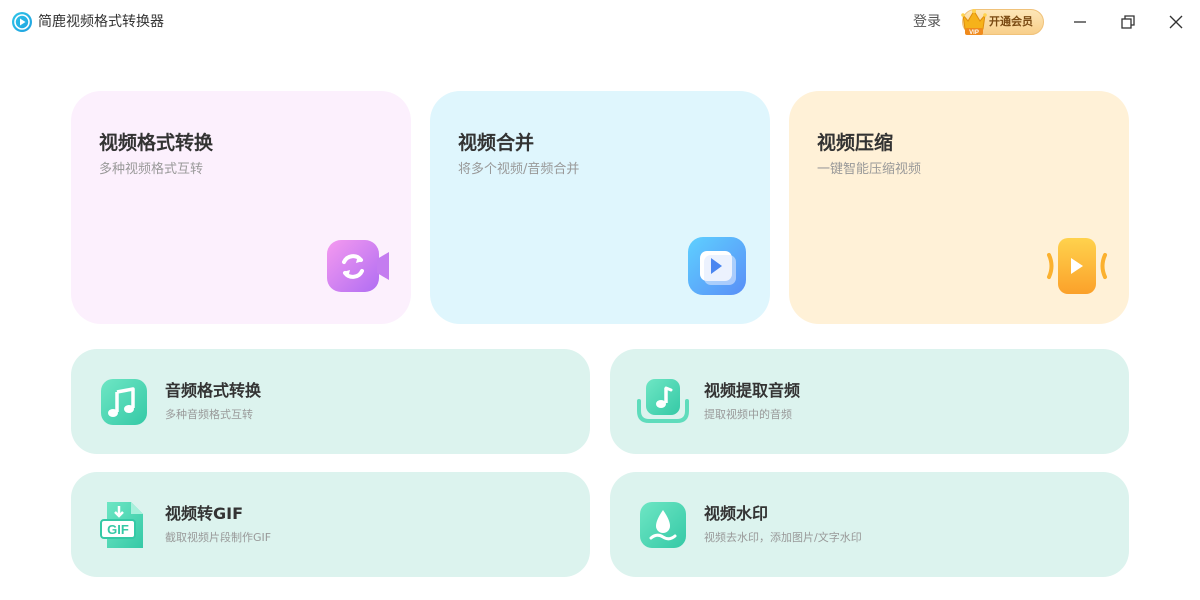 This screenshot has width=1200, height=600. I want to click on card-title: 音频格式转换, so click(213, 390).